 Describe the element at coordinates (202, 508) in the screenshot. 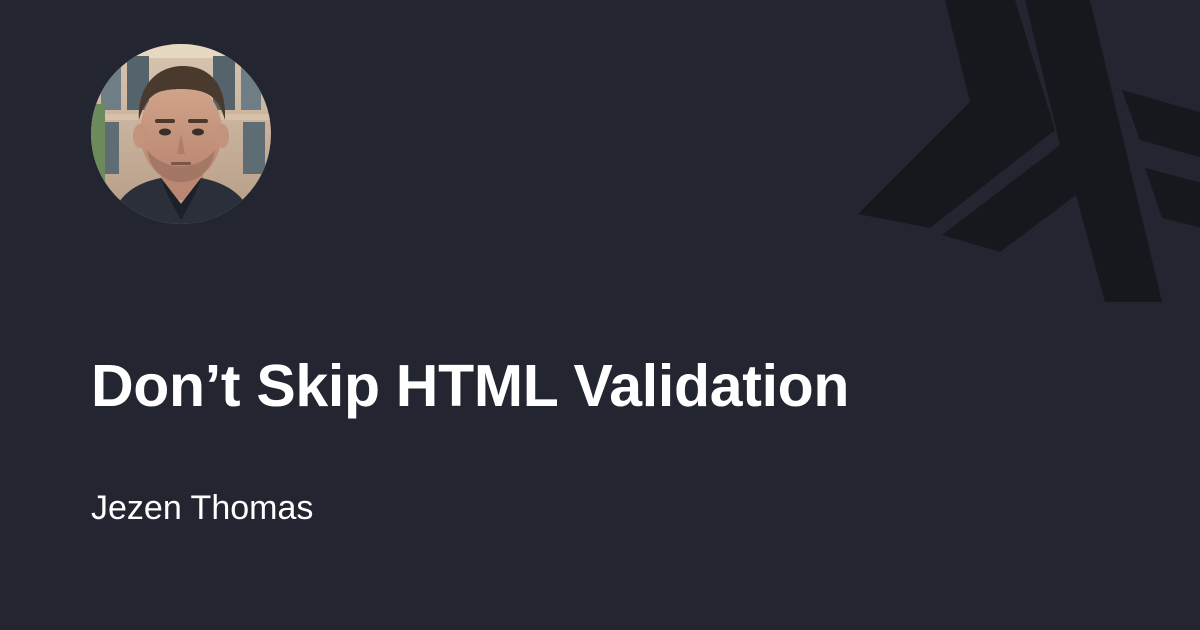

I see `author-name: Jezen Thomas` at that location.